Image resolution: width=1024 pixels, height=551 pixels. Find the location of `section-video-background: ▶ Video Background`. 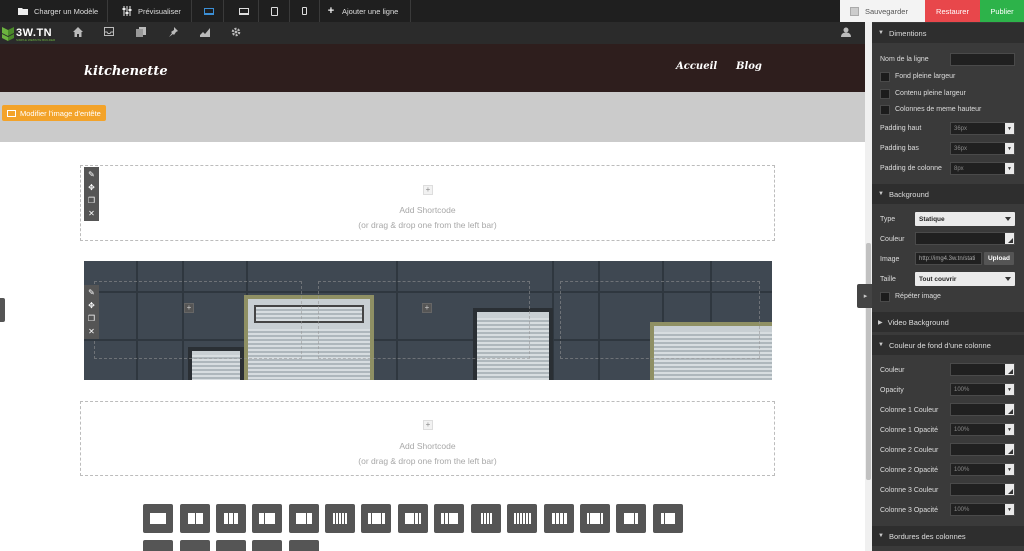

section-video-background: ▶ Video Background is located at coordinates (948, 322).